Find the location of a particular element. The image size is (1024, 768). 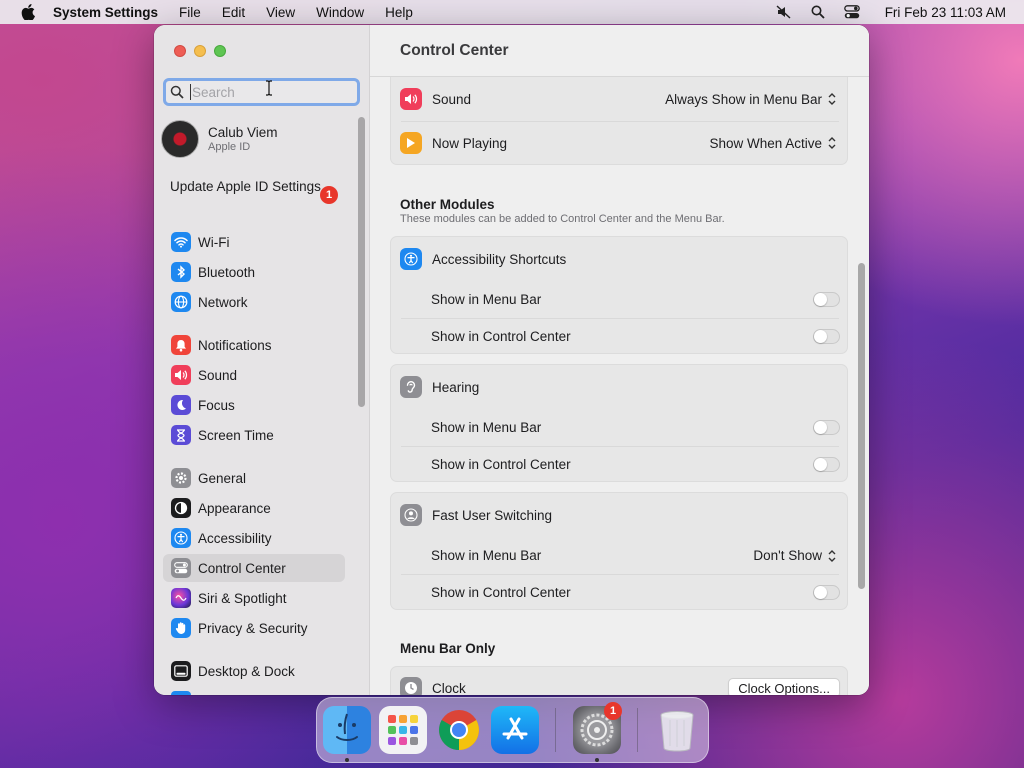

sidebar-item-label: Network is located at coordinates (223, 302).